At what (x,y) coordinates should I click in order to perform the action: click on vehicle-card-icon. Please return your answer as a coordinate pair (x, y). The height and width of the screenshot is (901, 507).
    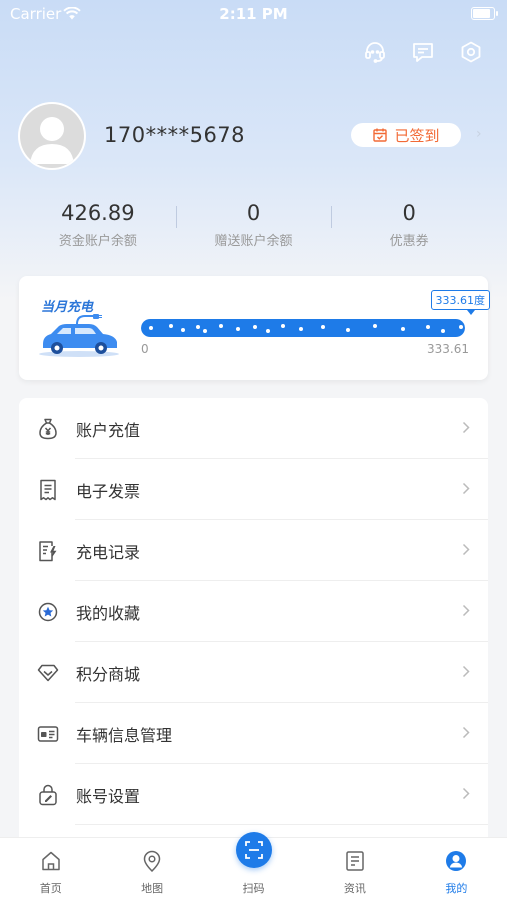
    Looking at the image, I should click on (48, 734).